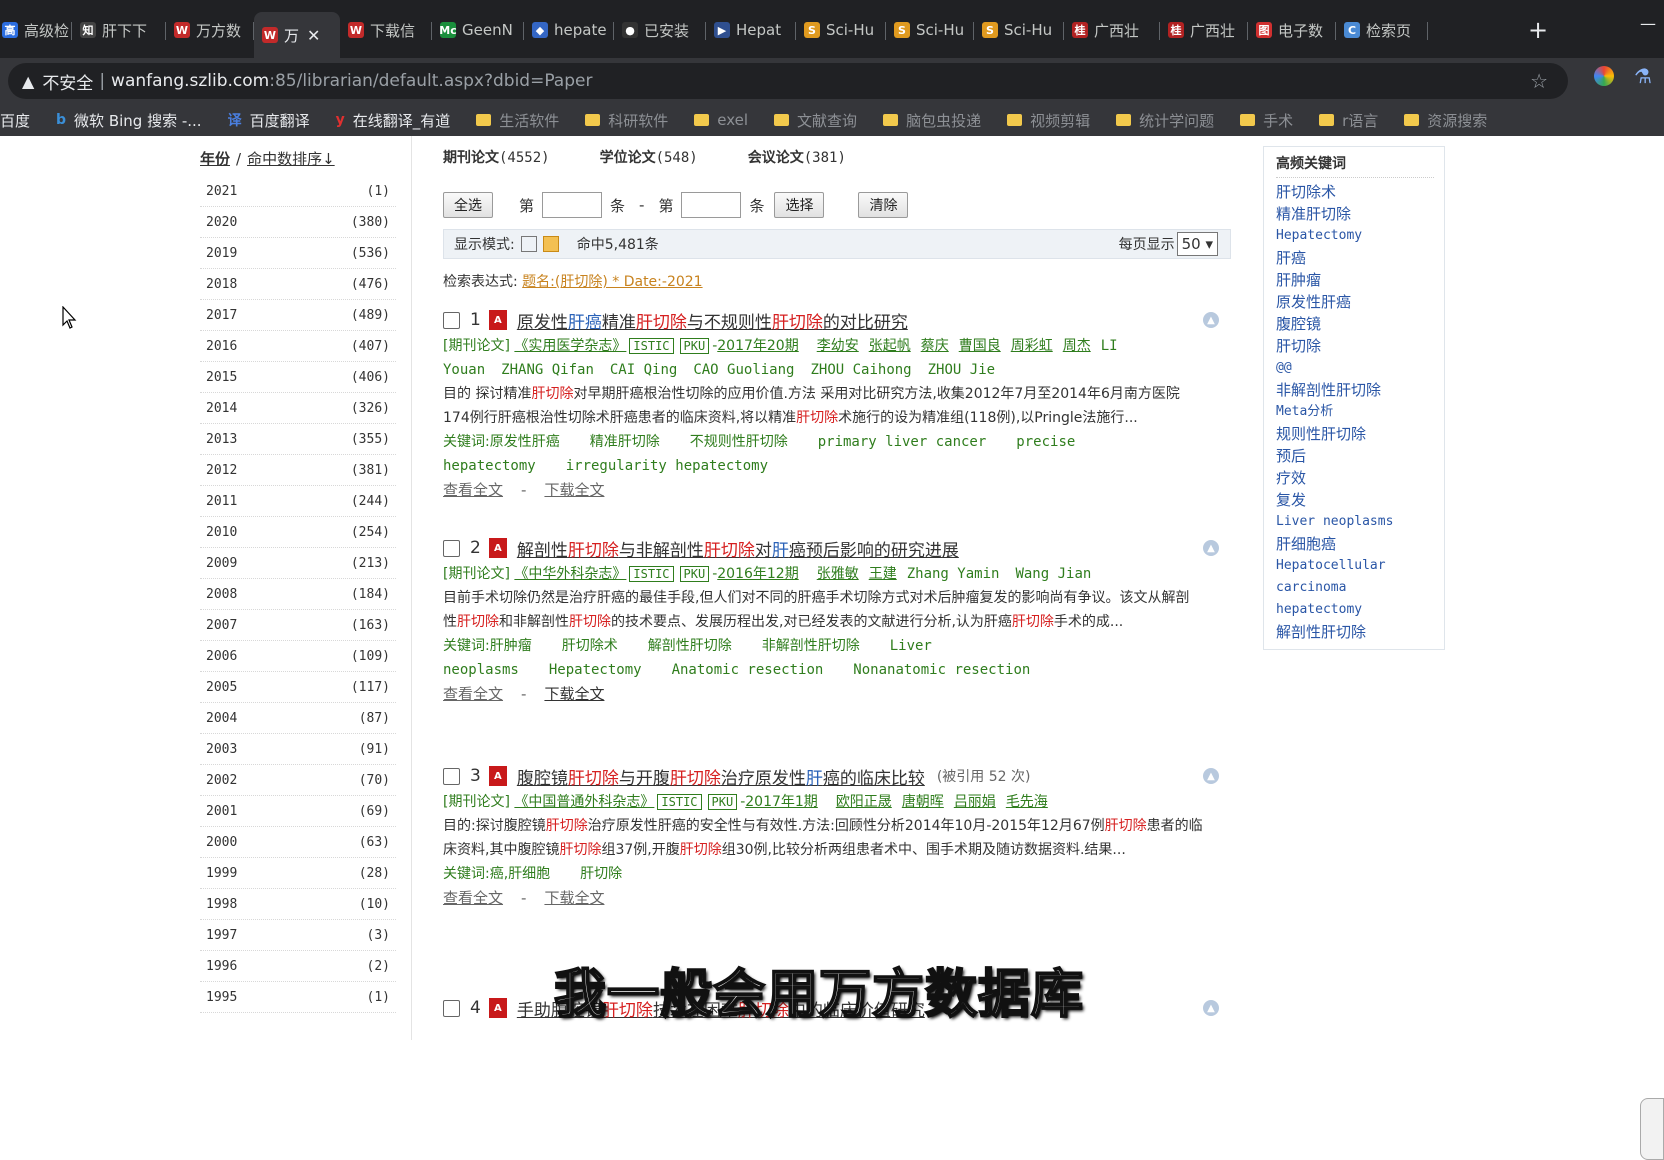 Image resolution: width=1664 pixels, height=1160 pixels. Describe the element at coordinates (28, 81) in the screenshot. I see `warning-icon: ▲` at that location.